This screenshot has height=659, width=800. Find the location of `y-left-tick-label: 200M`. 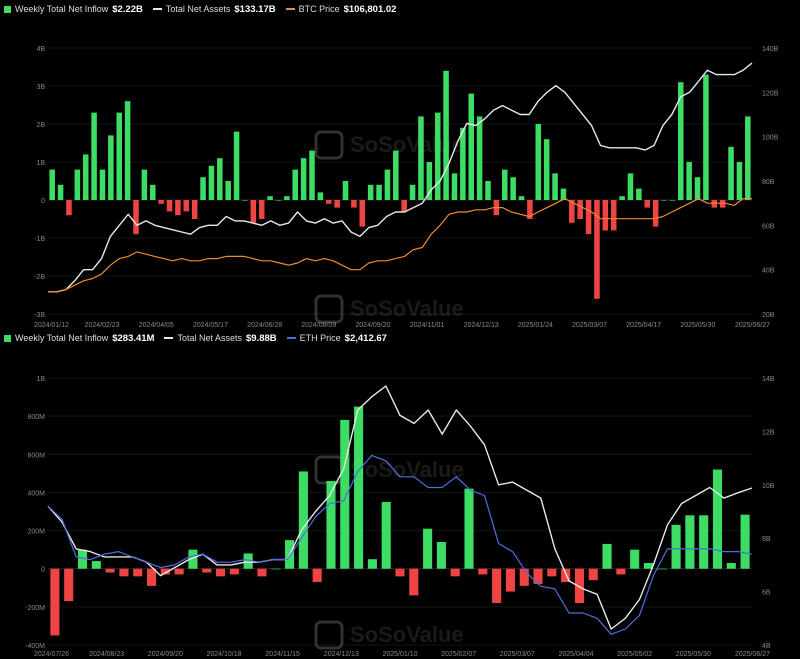

y-left-tick-label: 200M is located at coordinates (36, 532).